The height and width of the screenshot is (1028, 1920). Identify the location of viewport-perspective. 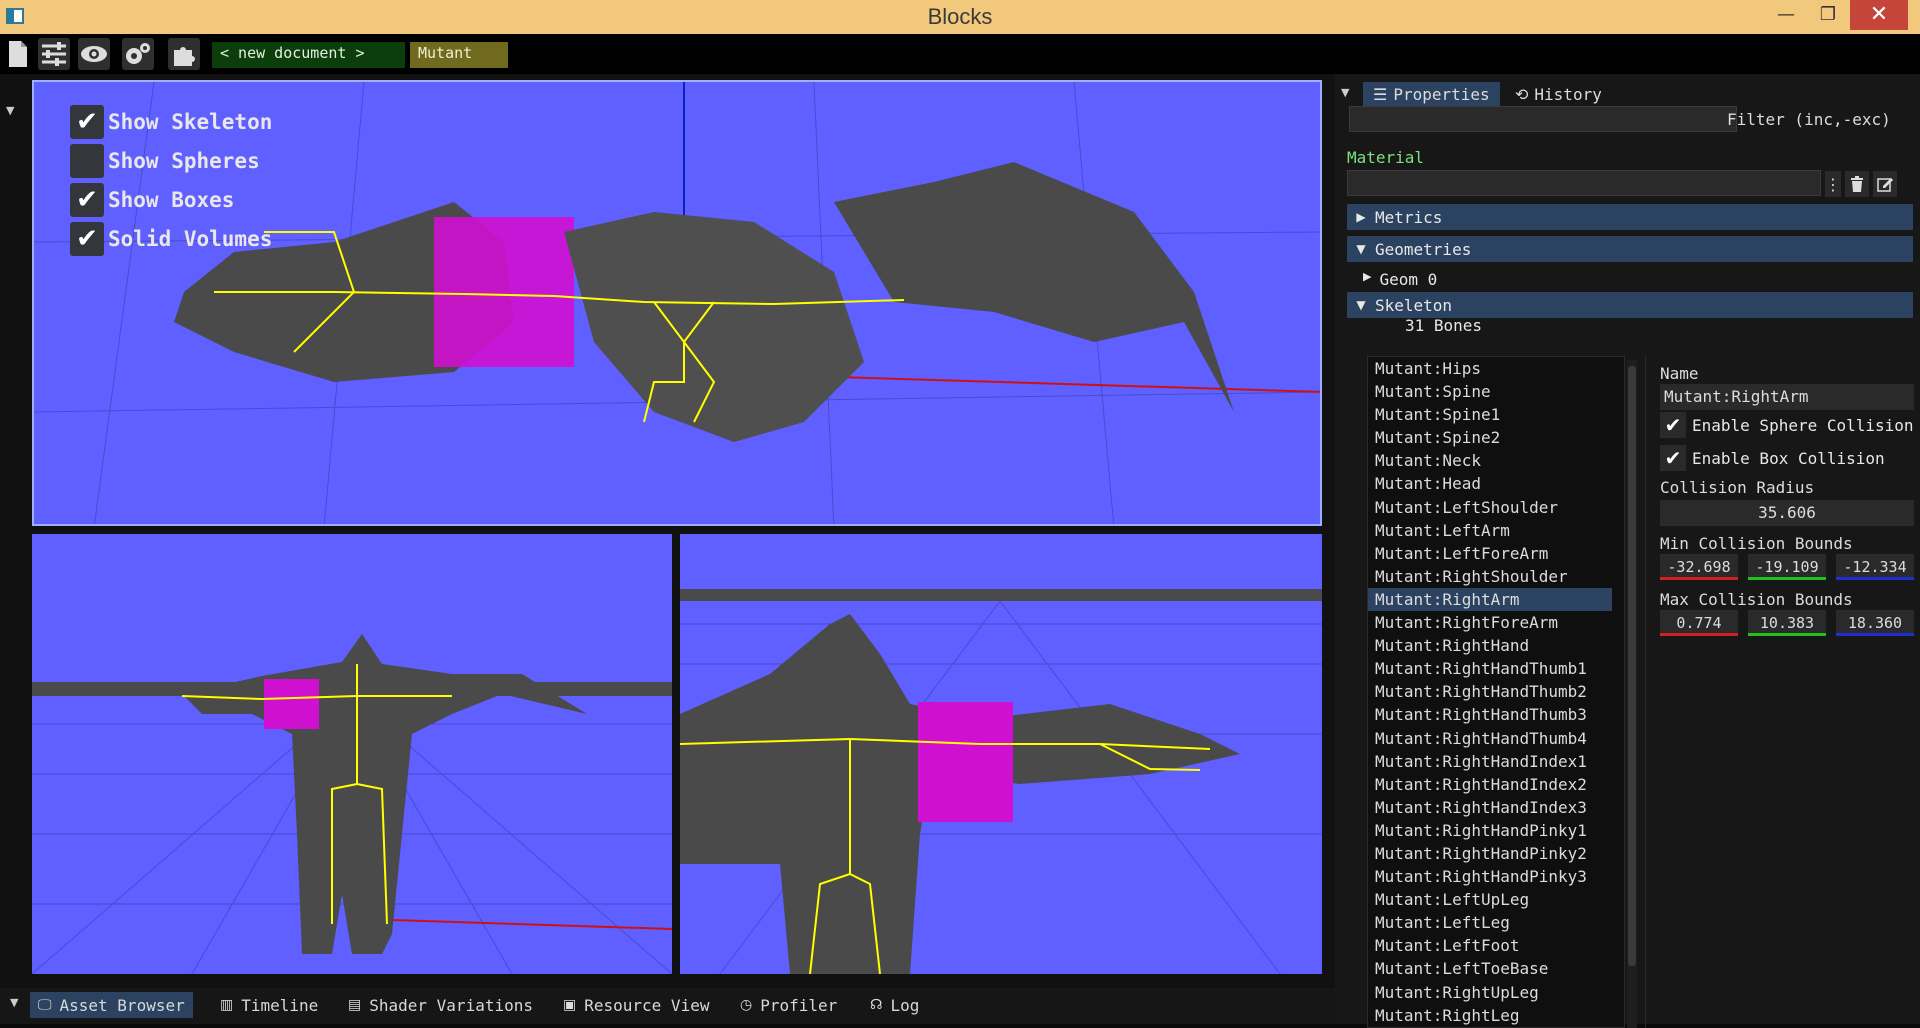
(1001, 754).